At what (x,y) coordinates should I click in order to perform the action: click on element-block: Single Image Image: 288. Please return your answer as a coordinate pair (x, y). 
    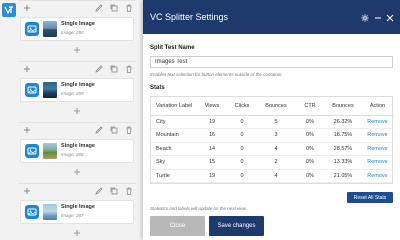
    Looking at the image, I should click on (77, 152).